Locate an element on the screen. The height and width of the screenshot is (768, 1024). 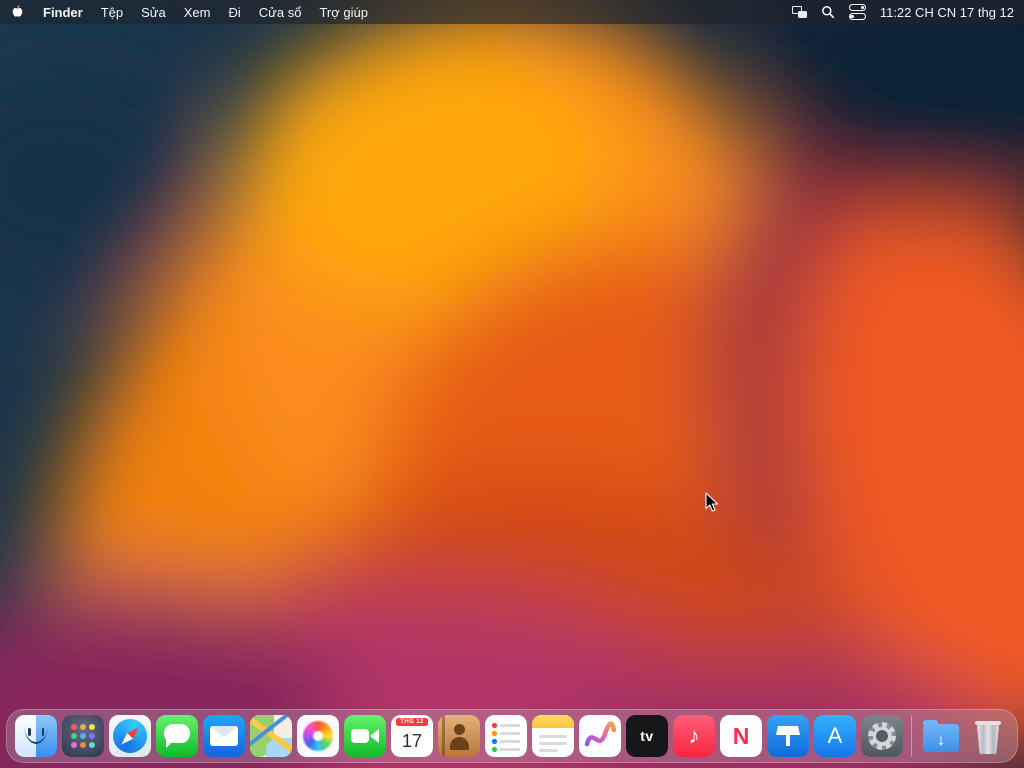
dock-item-launchpad is located at coordinates (83, 736).